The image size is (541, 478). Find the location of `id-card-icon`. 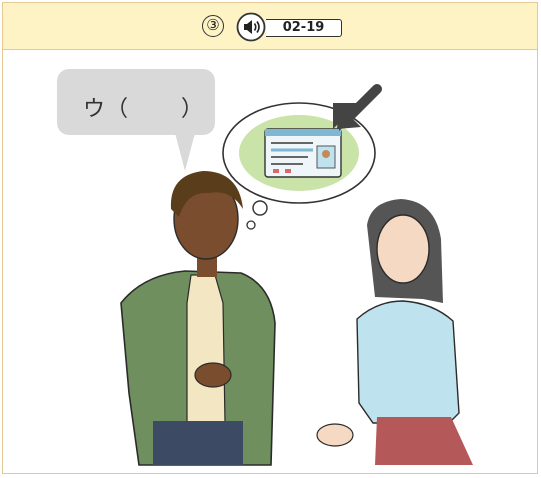

id-card-icon is located at coordinates (303, 153).